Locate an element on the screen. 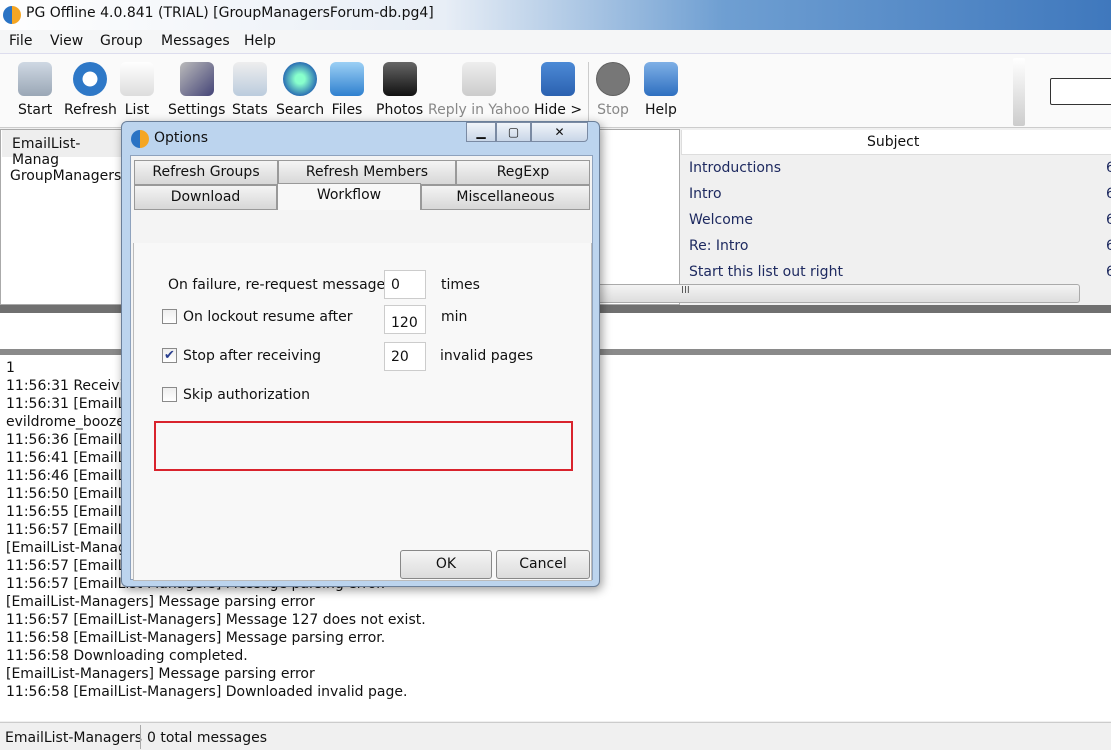 This screenshot has width=1111, height=750. toolbar-label: Stop is located at coordinates (613, 110).